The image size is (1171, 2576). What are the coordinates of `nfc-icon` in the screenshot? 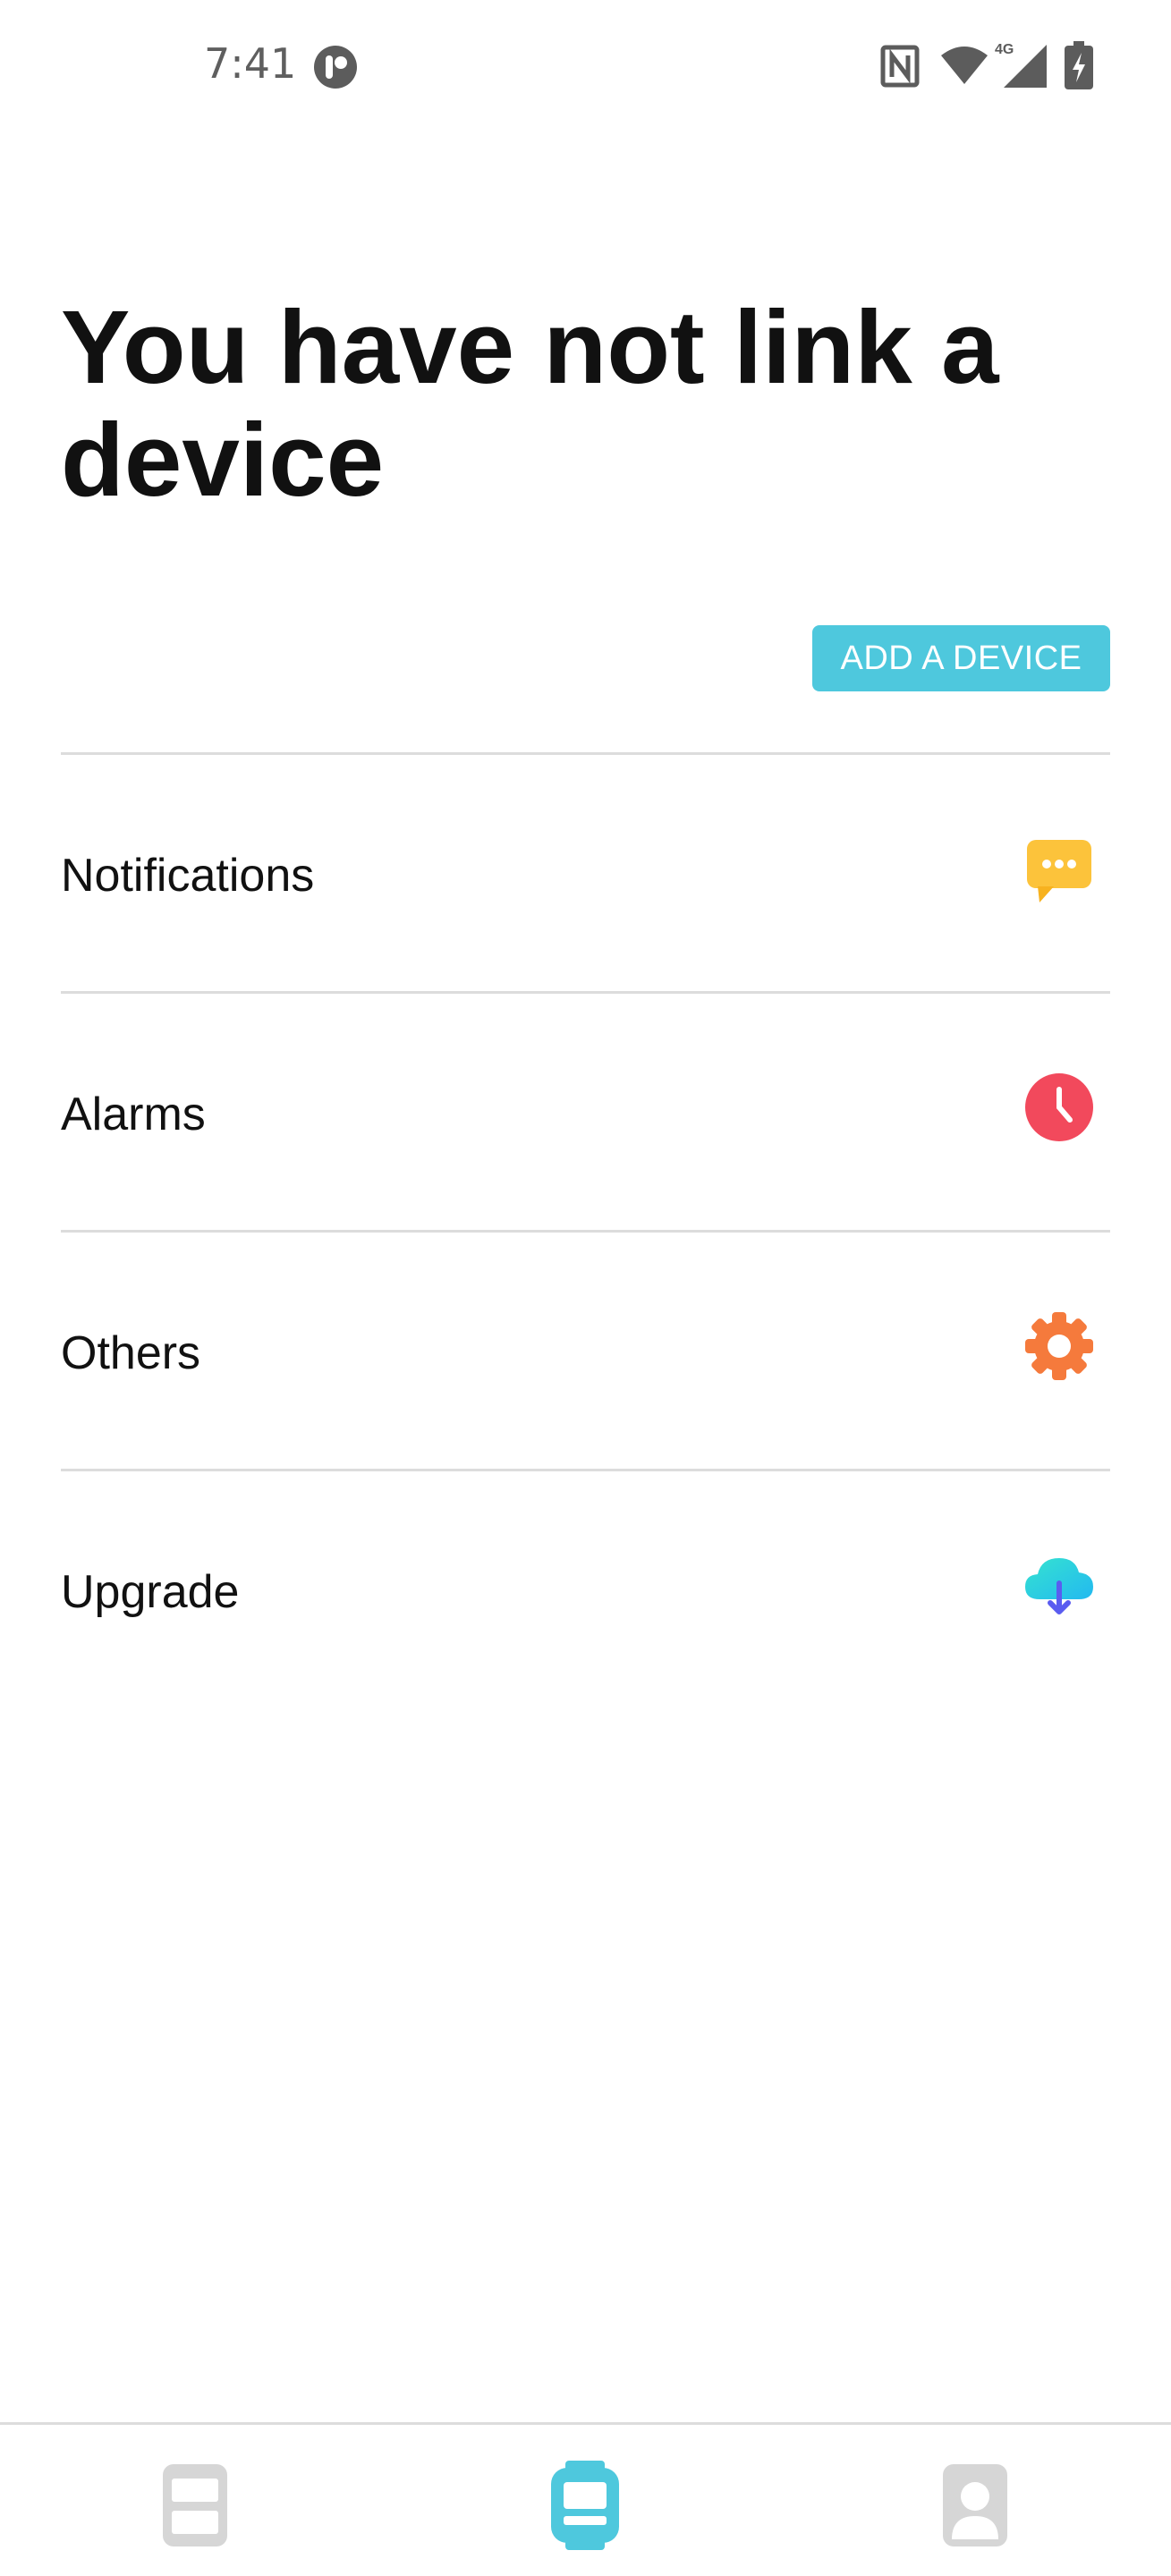 It's located at (900, 66).